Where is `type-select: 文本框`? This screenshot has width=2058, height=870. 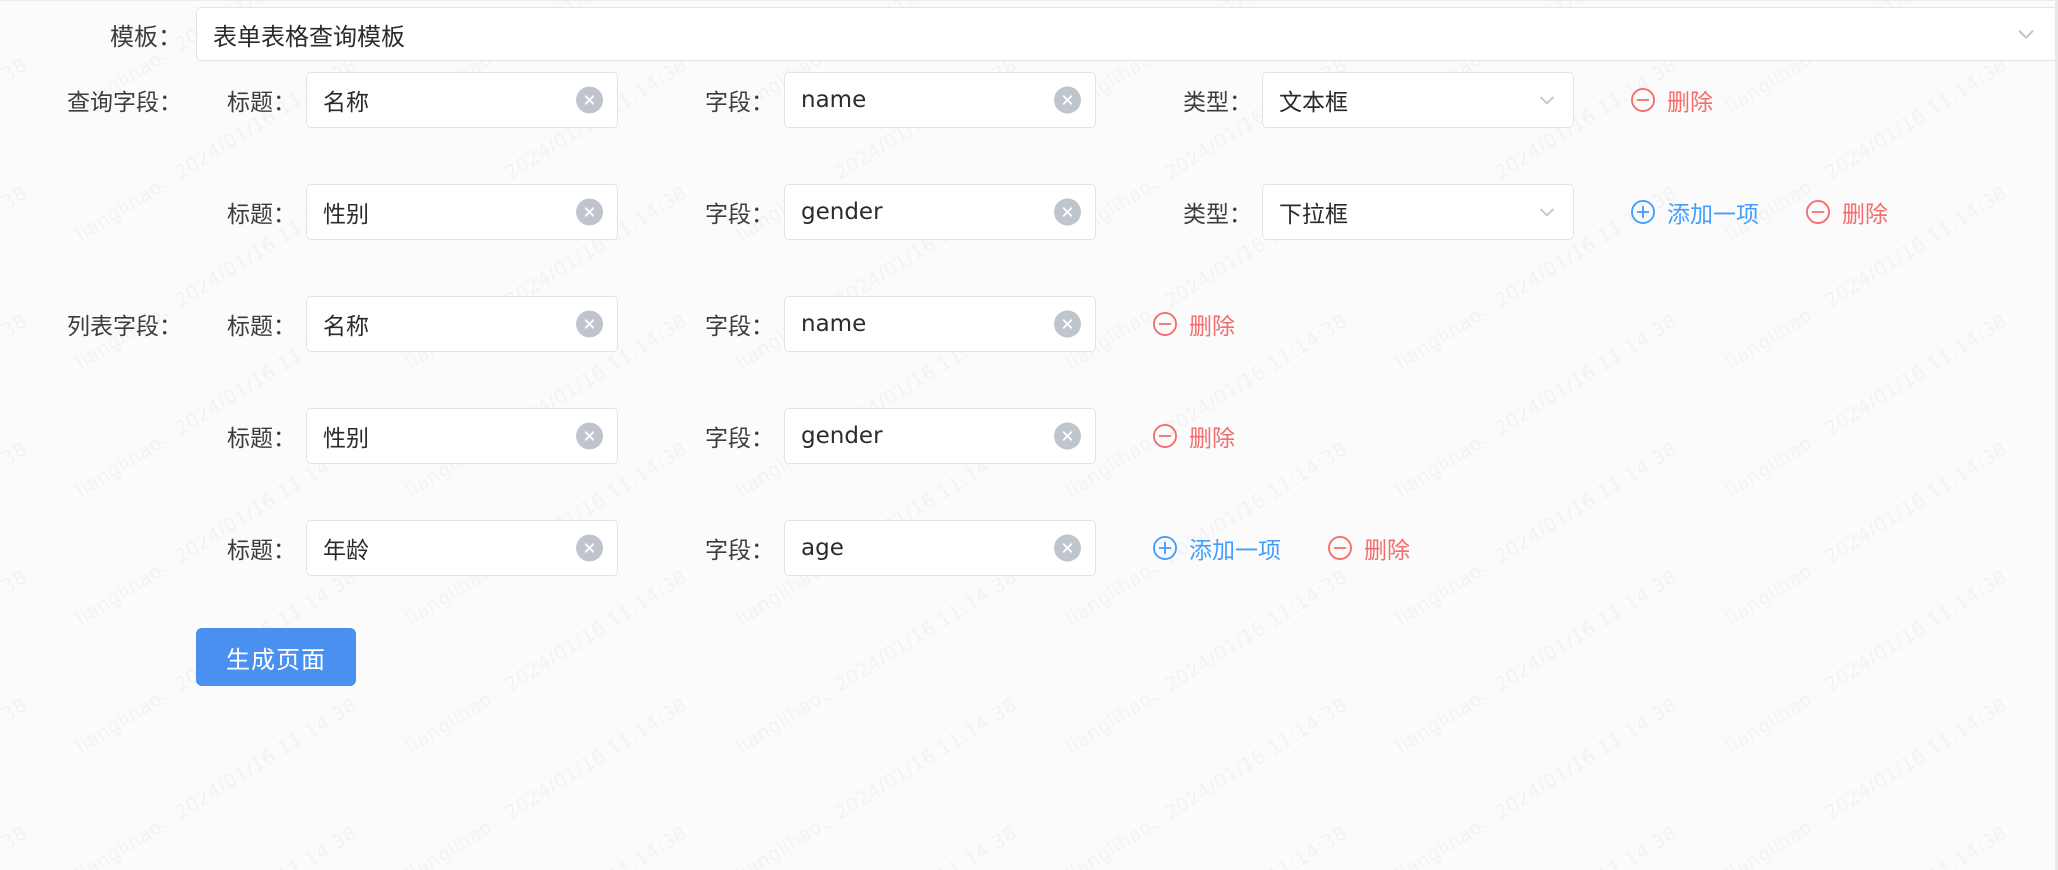
type-select: 文本框 is located at coordinates (1418, 100).